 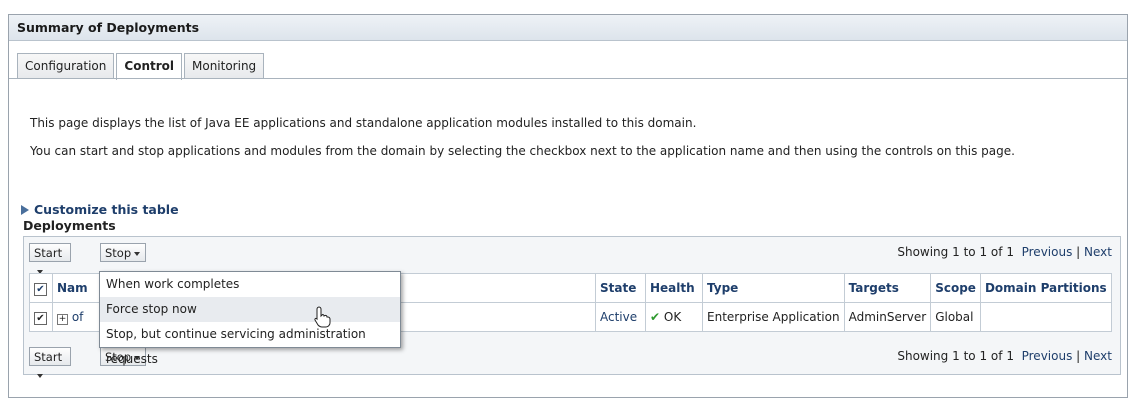 I want to click on start-button-top: Start, so click(x=50, y=258).